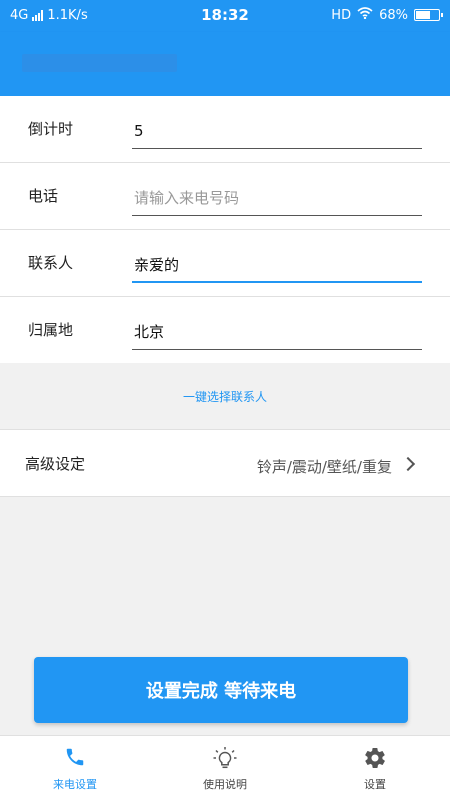  Describe the element at coordinates (365, 15) in the screenshot. I see `wifi-icon` at that location.